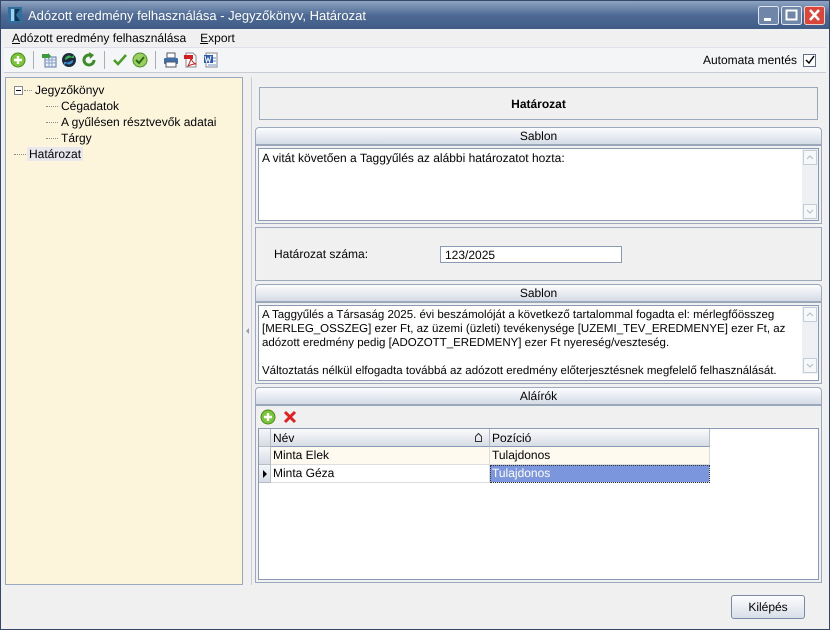 The image size is (830, 630). What do you see at coordinates (749, 60) in the screenshot?
I see `auto-save-label: Automata mentés` at bounding box center [749, 60].